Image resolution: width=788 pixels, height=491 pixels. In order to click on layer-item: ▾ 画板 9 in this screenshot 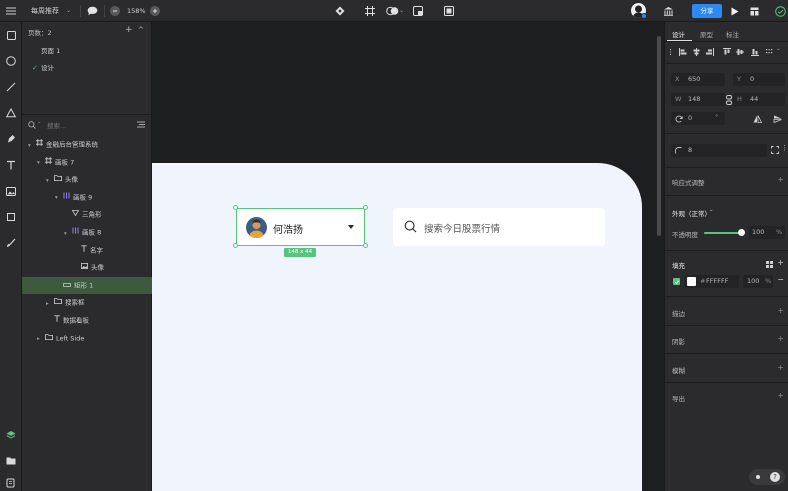, I will do `click(87, 197)`.